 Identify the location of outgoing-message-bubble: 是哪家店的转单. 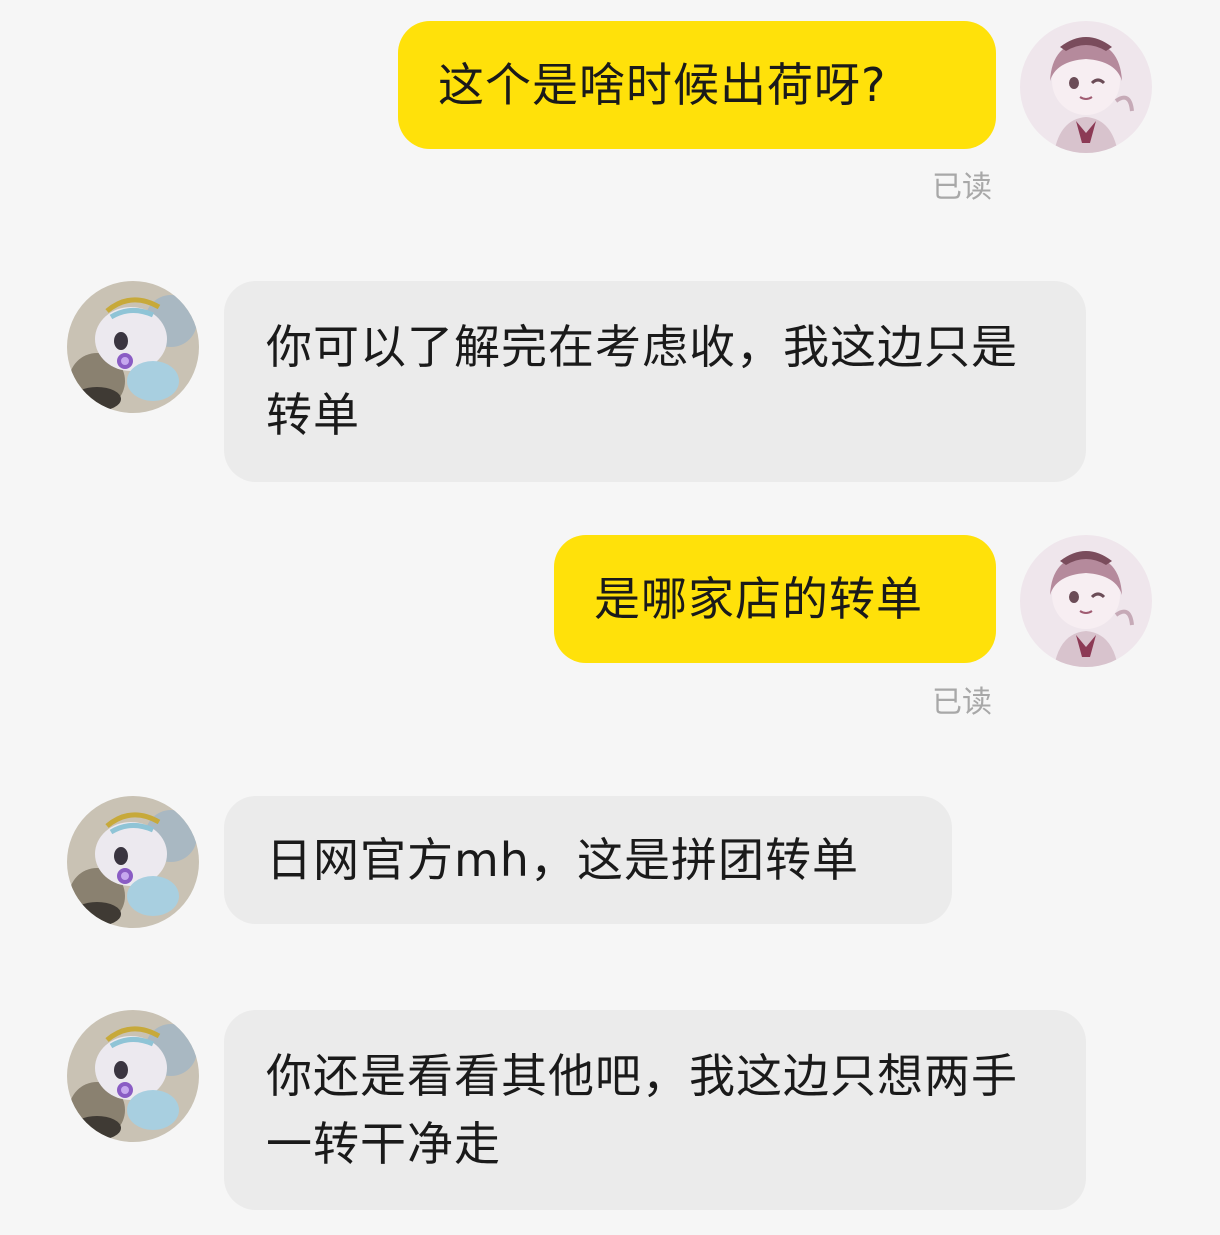
(775, 599).